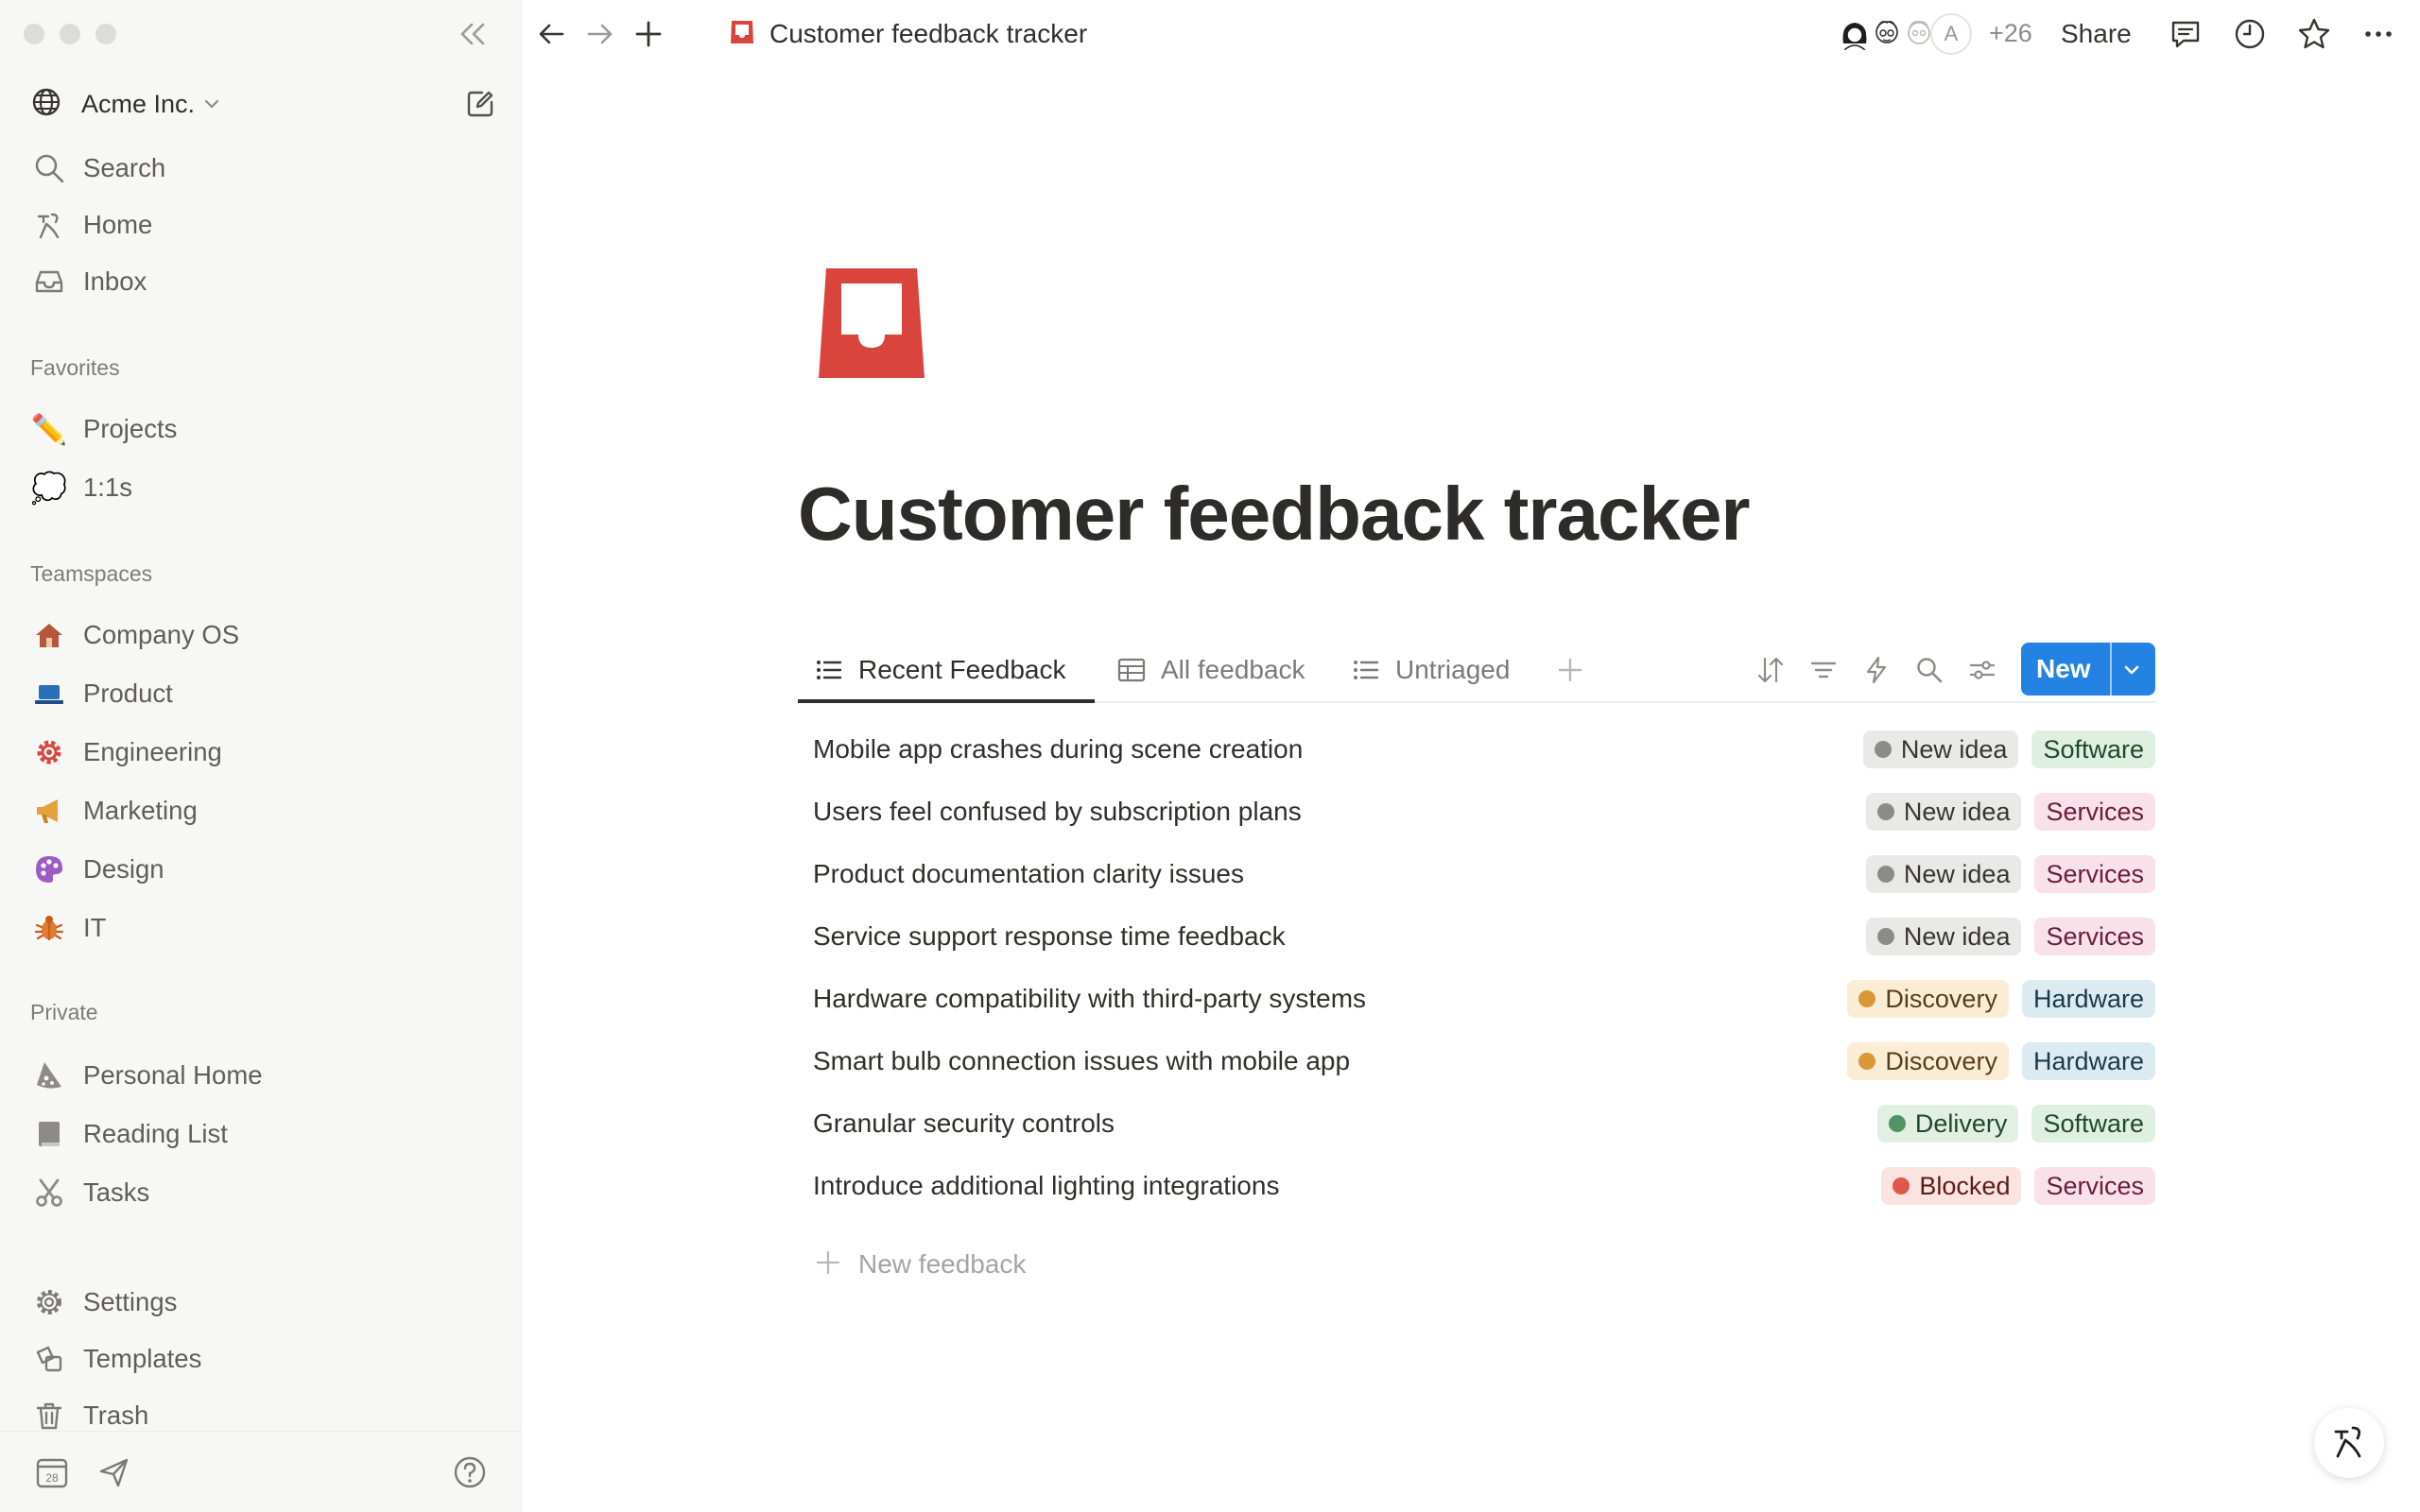 The width and height of the screenshot is (2420, 1512). I want to click on status-label: Delivery, so click(1961, 1123).